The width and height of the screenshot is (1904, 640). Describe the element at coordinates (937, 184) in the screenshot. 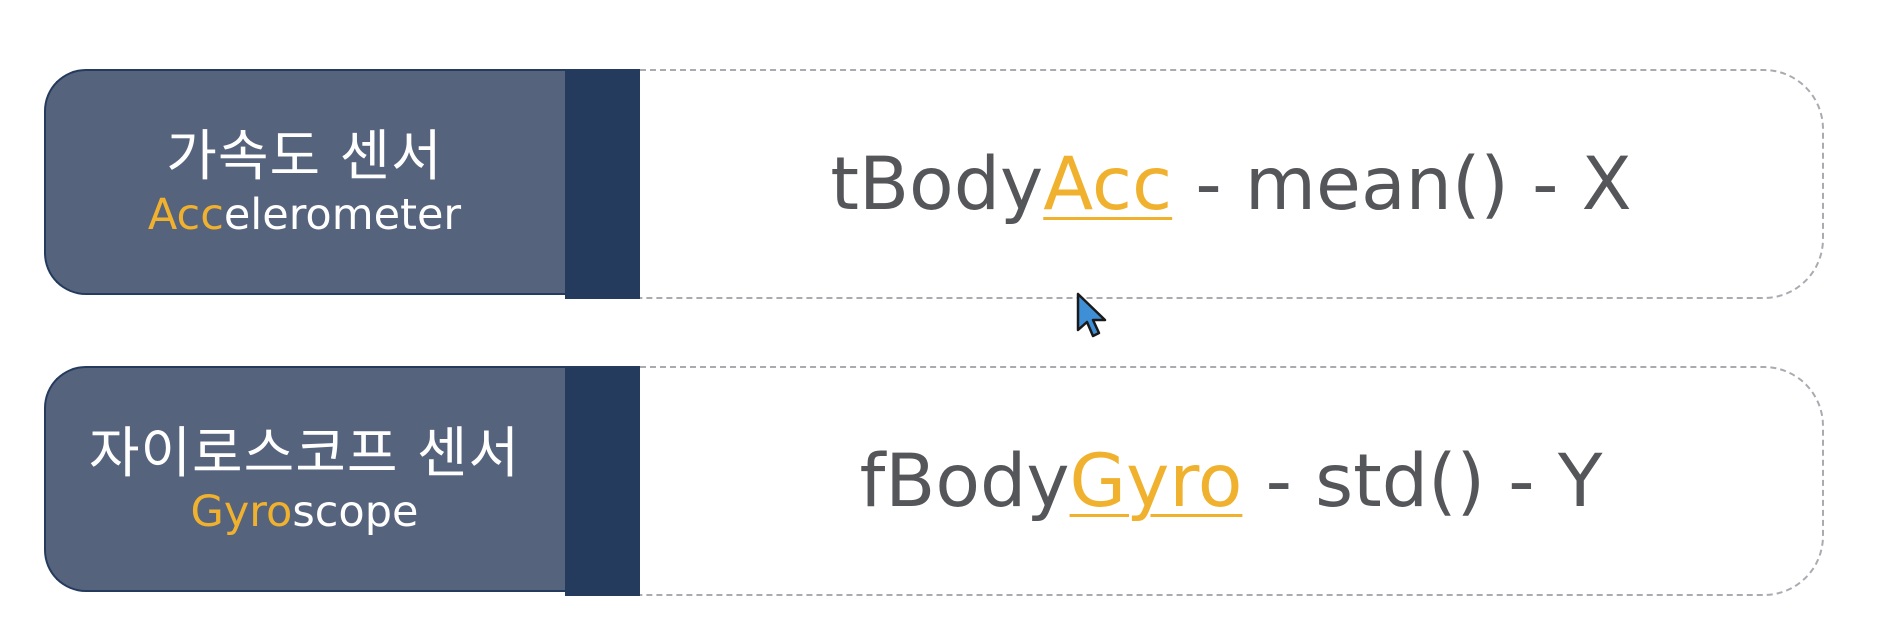

I see `feature-name-prefix: tBody` at that location.